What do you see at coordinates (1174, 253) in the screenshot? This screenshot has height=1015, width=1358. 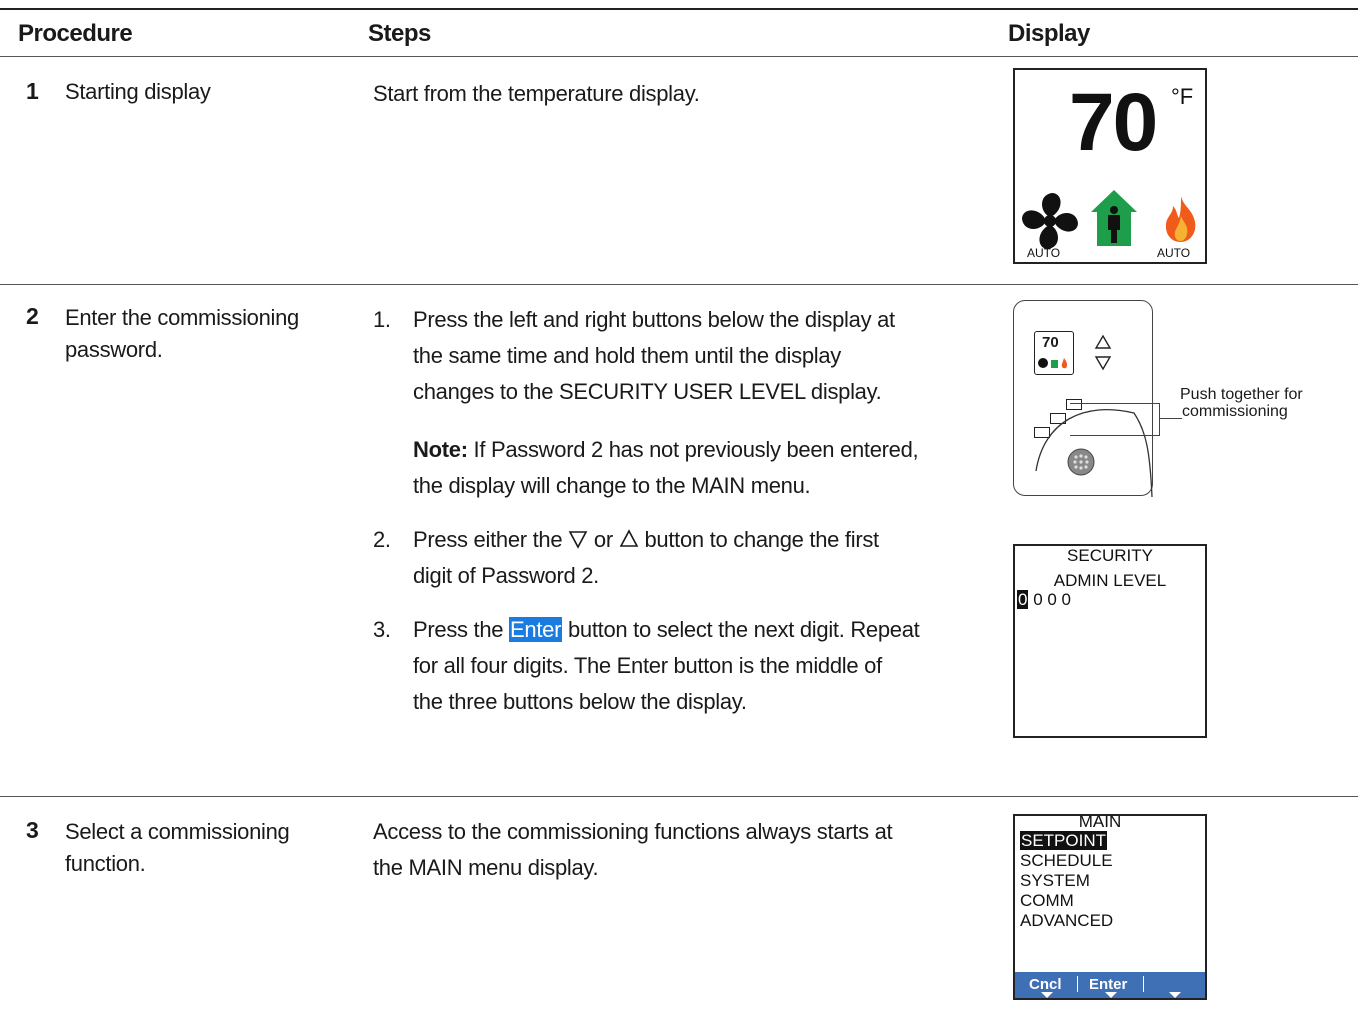 I see `heat-mode-label: AUTO` at bounding box center [1174, 253].